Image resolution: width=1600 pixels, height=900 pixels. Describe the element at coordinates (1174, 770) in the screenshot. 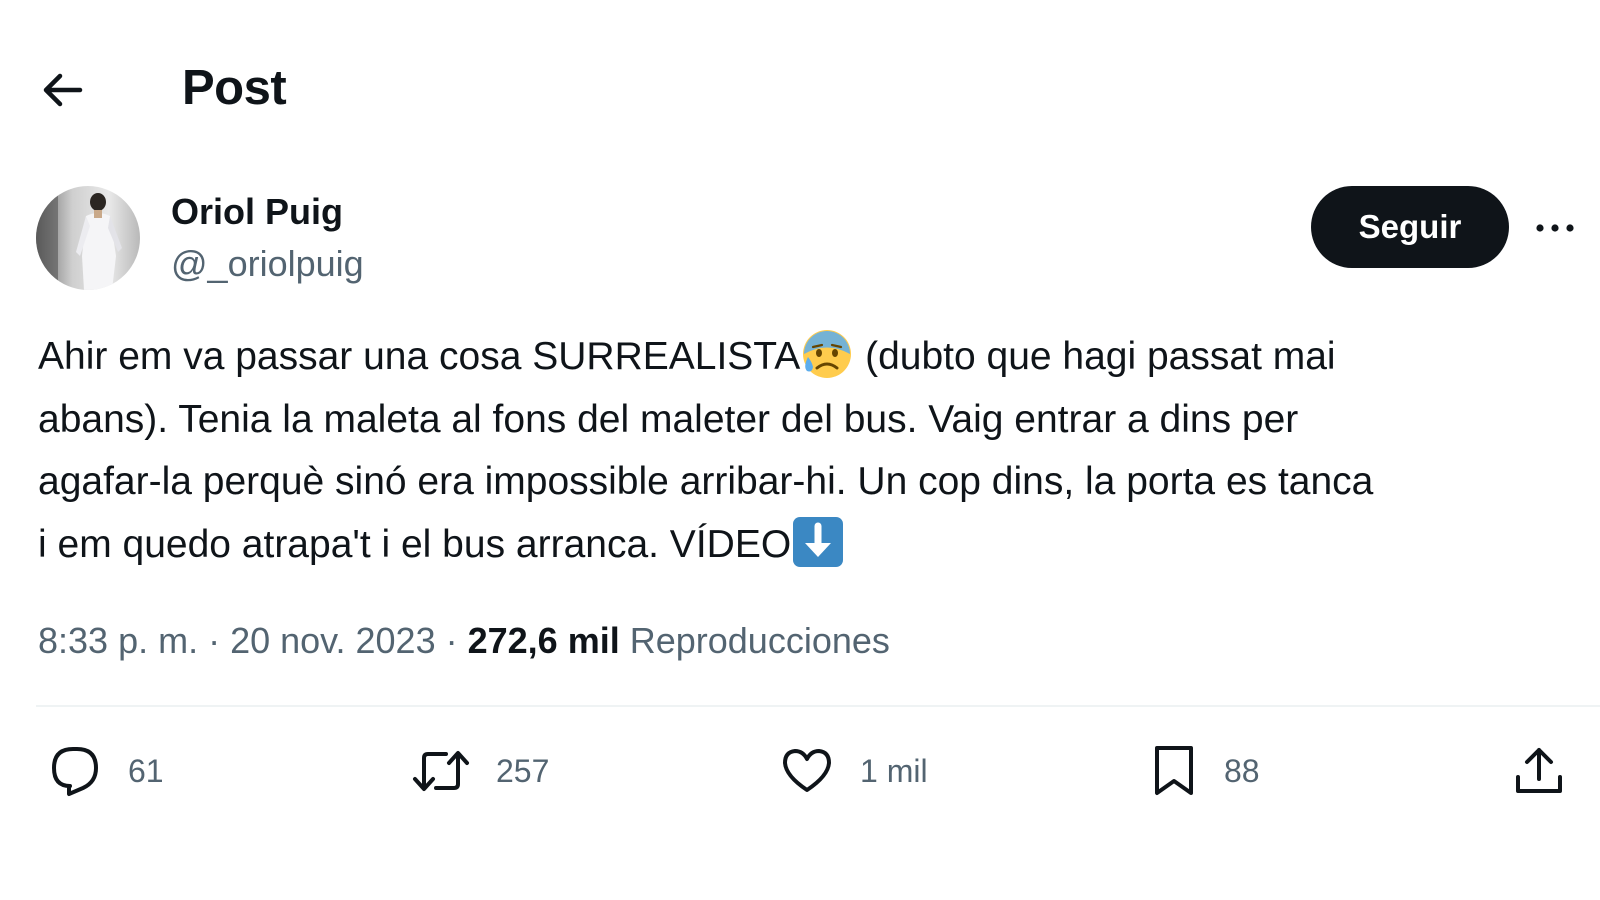

I see `bookmark-icon` at that location.